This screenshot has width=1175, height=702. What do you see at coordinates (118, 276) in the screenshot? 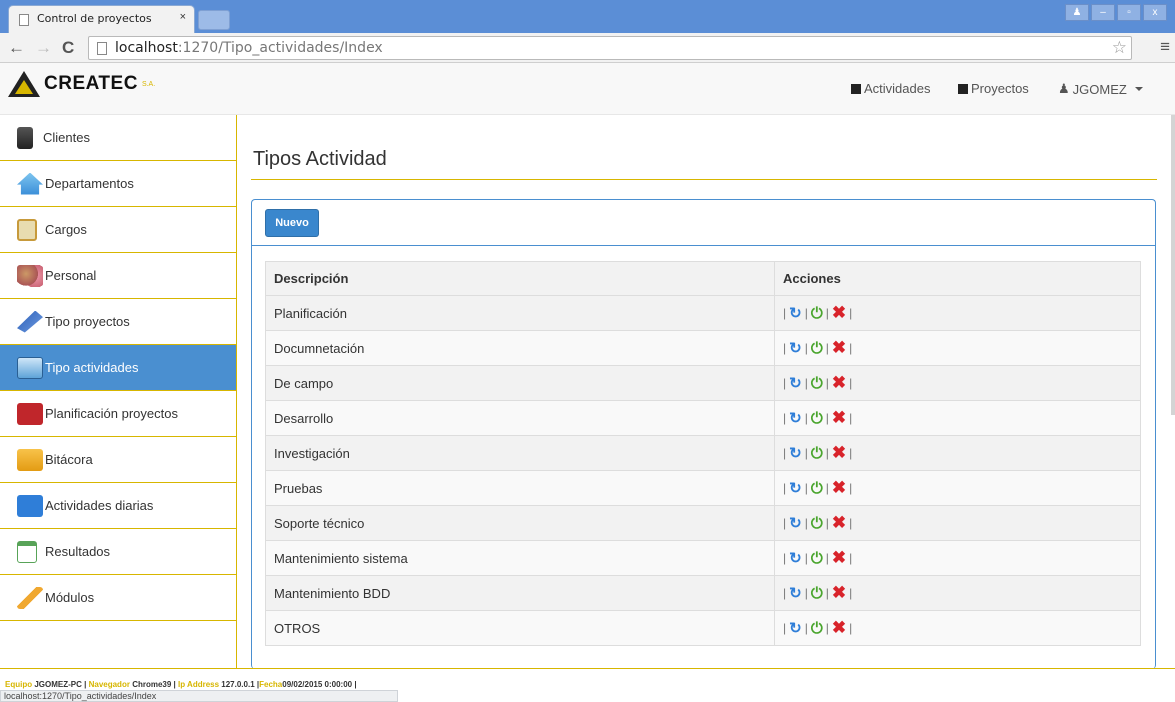
I see `sidebar-item-personal: Personal` at bounding box center [118, 276].